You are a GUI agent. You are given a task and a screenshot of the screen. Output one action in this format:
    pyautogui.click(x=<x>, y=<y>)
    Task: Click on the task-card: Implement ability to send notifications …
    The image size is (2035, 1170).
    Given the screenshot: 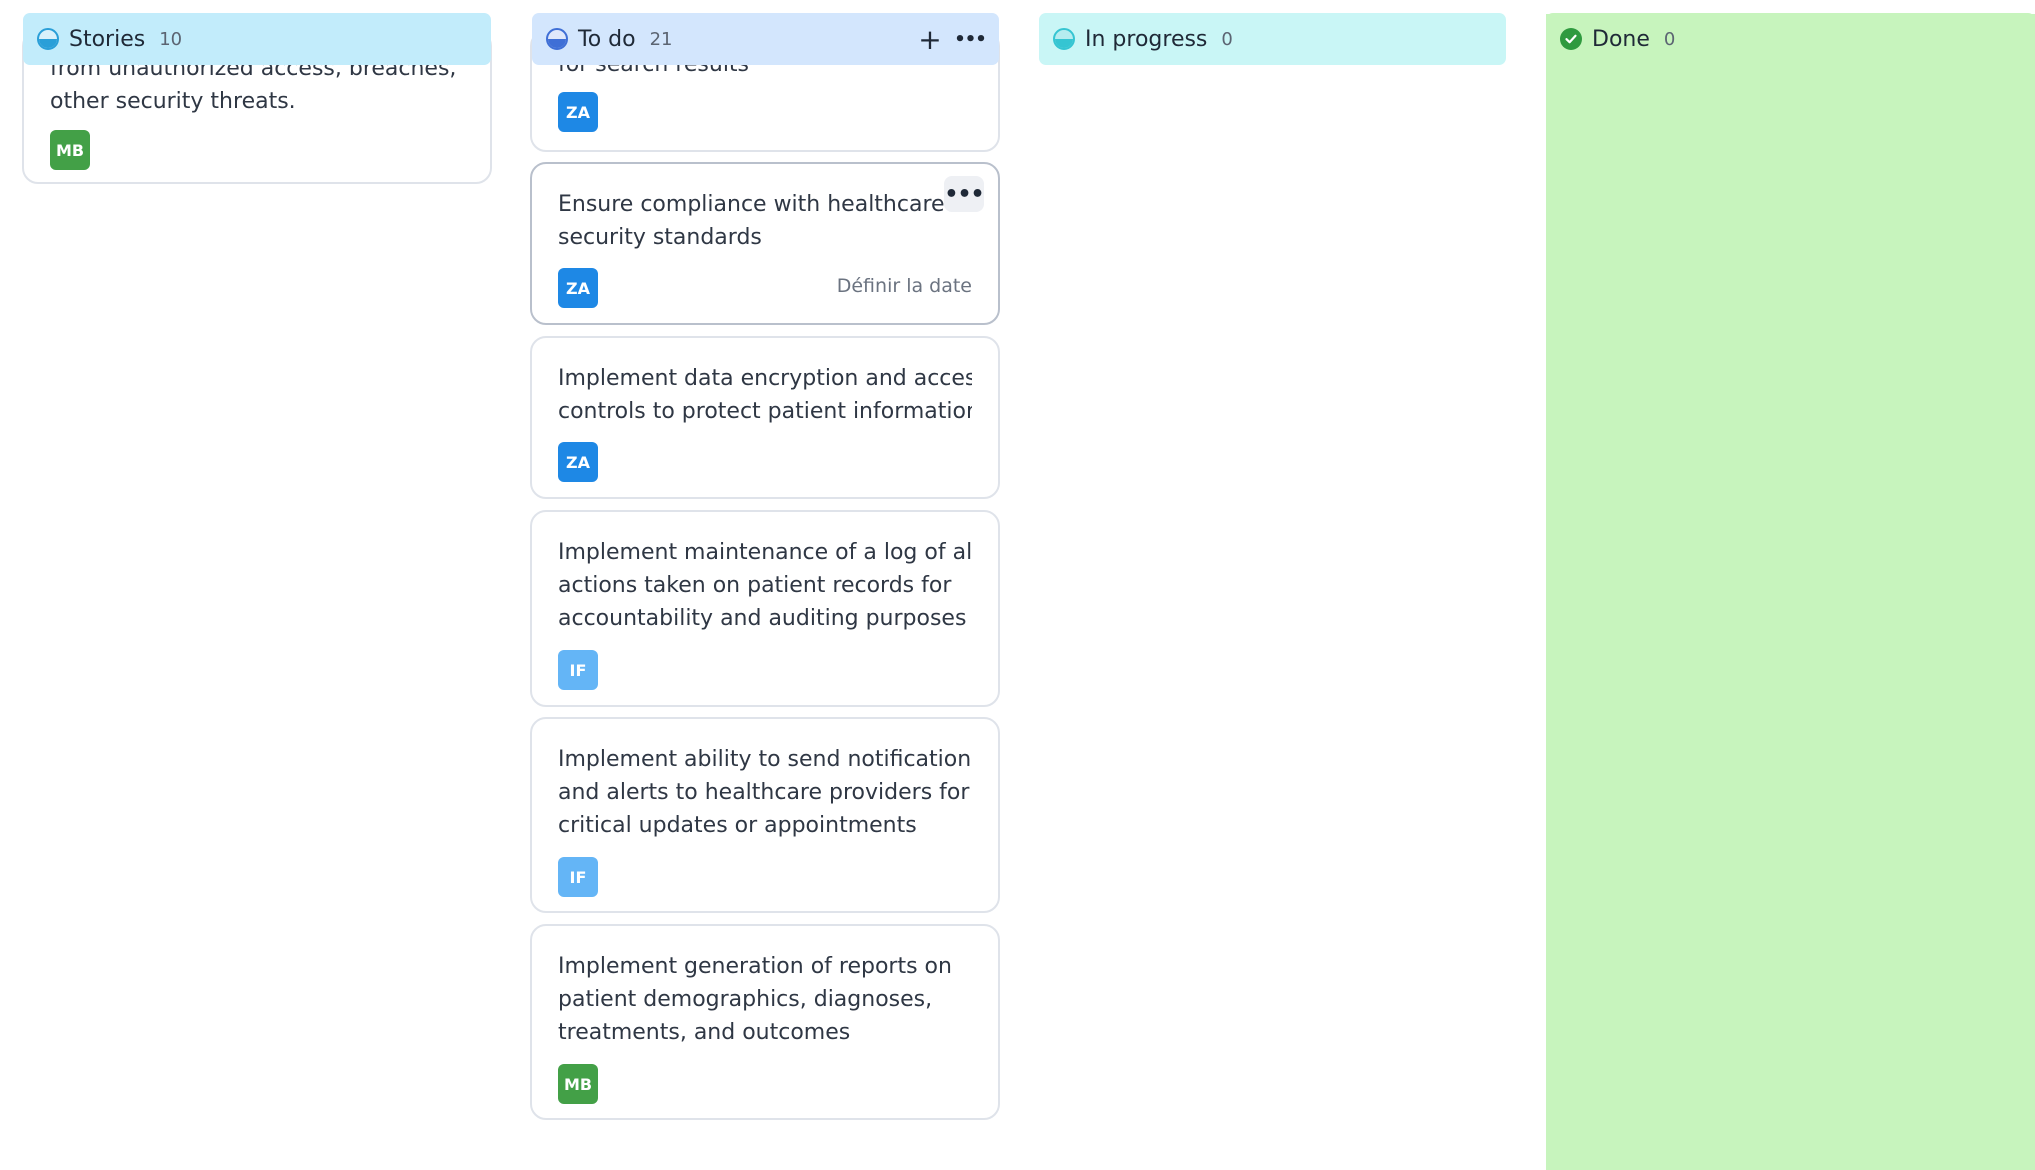 What is the action you would take?
    pyautogui.click(x=765, y=815)
    